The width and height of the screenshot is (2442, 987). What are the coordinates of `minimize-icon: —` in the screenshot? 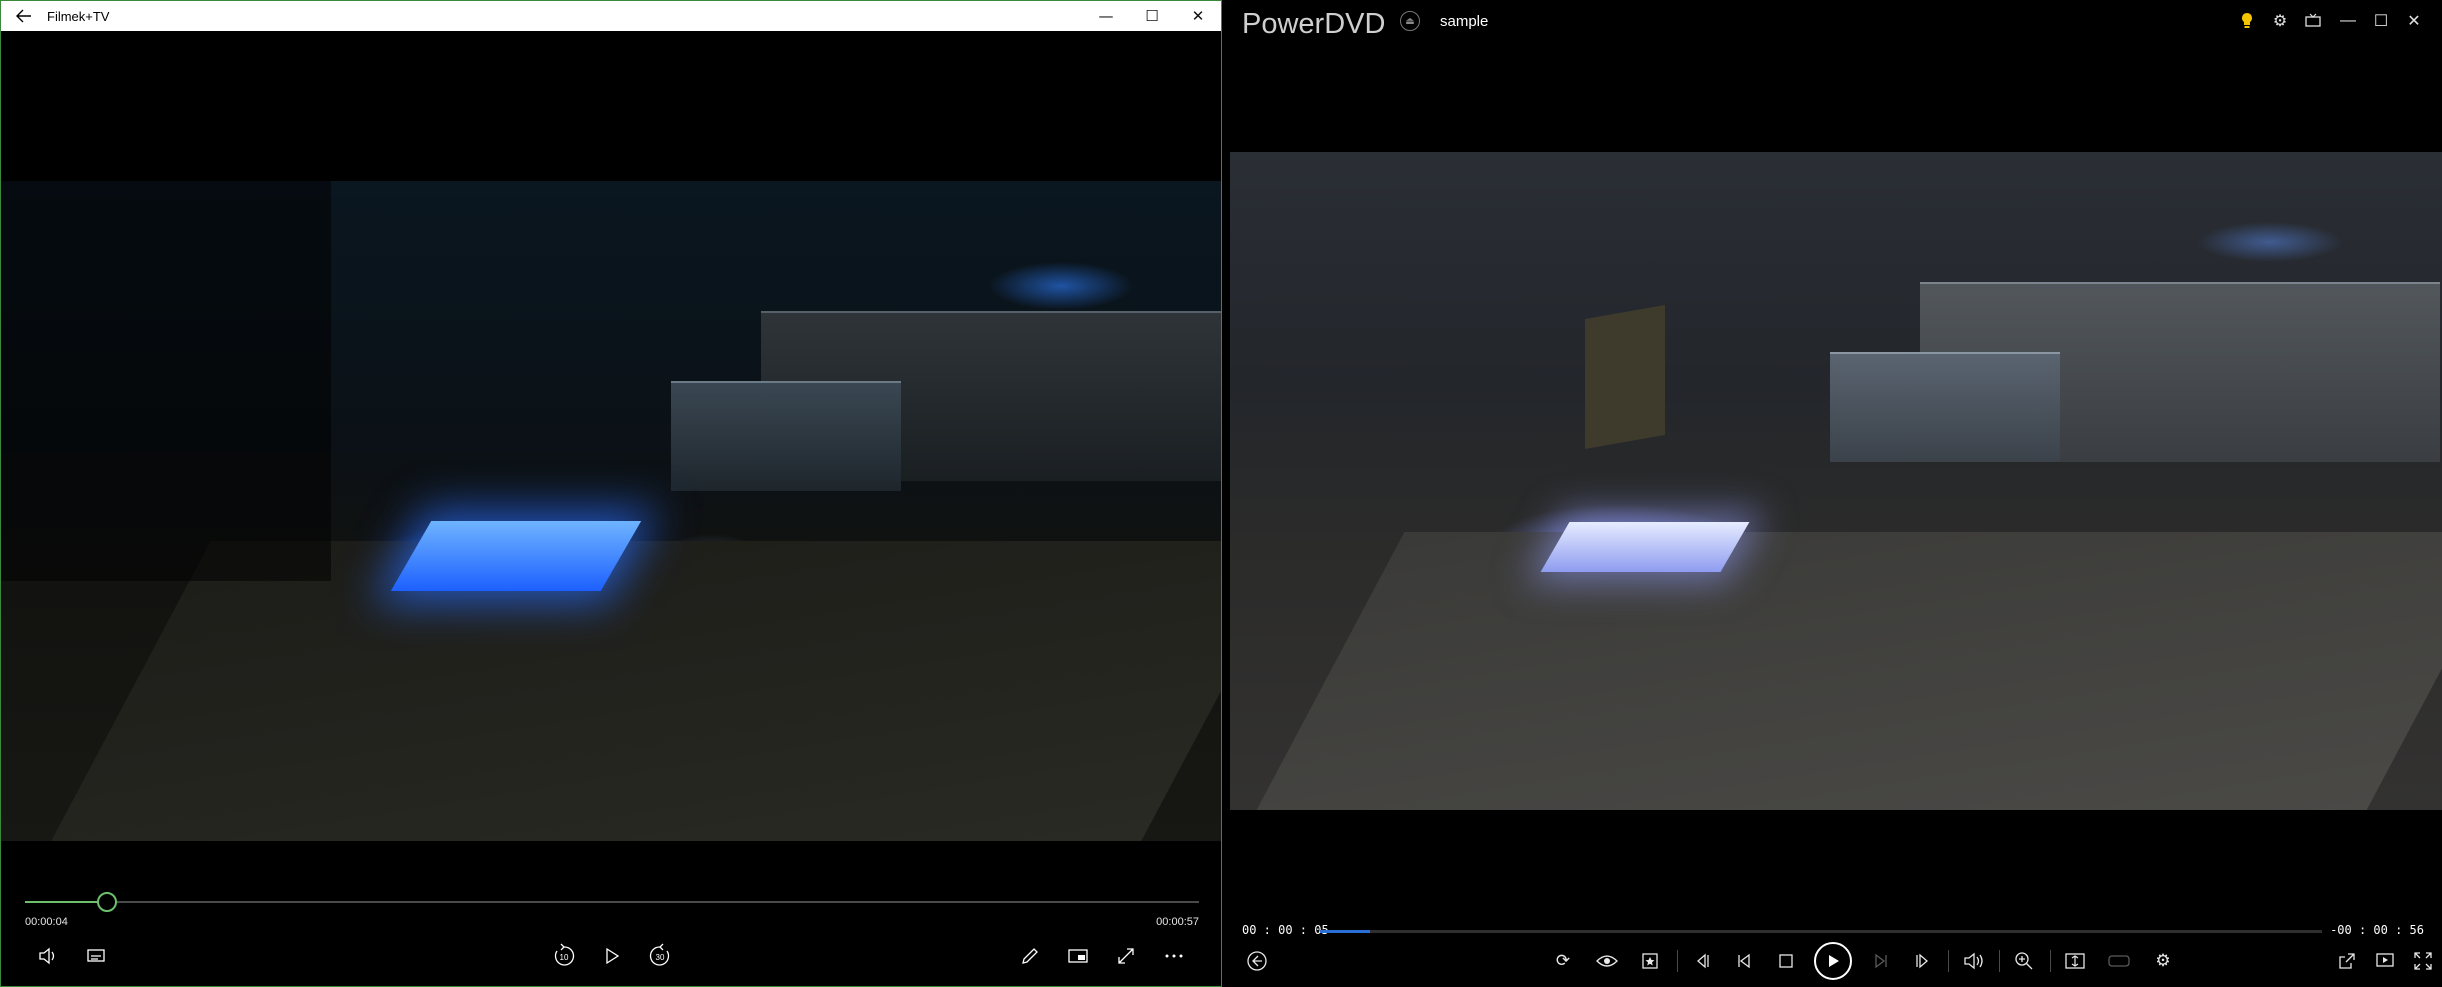 It's located at (2348, 21).